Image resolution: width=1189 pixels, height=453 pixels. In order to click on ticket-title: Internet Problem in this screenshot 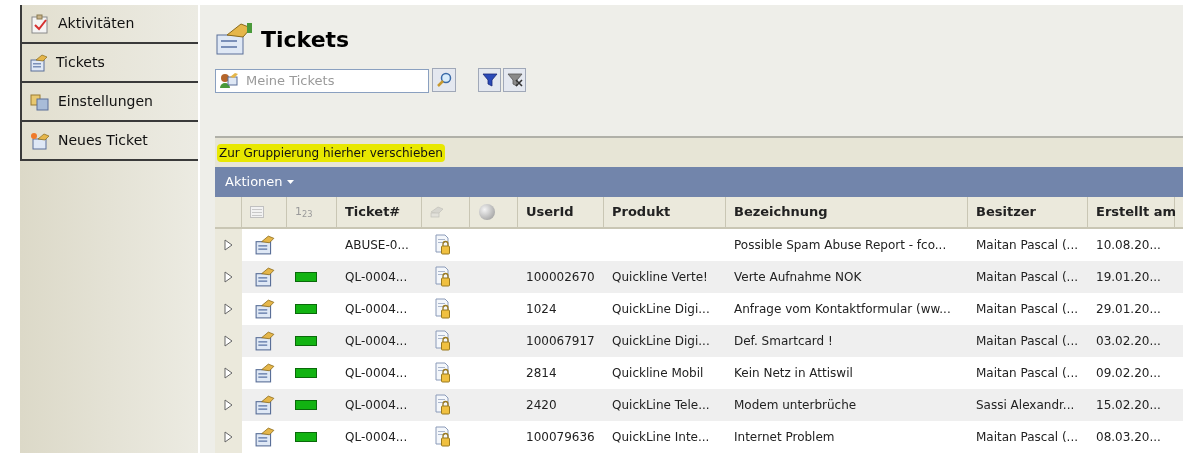, I will do `click(784, 437)`.